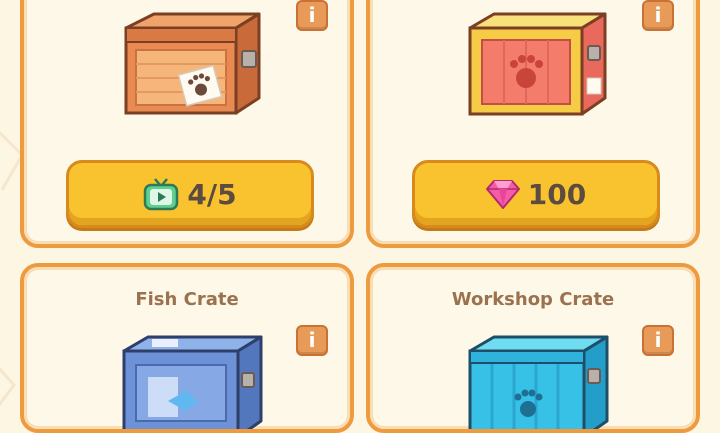  What do you see at coordinates (192, 63) in the screenshot?
I see `wooden-crate-image` at bounding box center [192, 63].